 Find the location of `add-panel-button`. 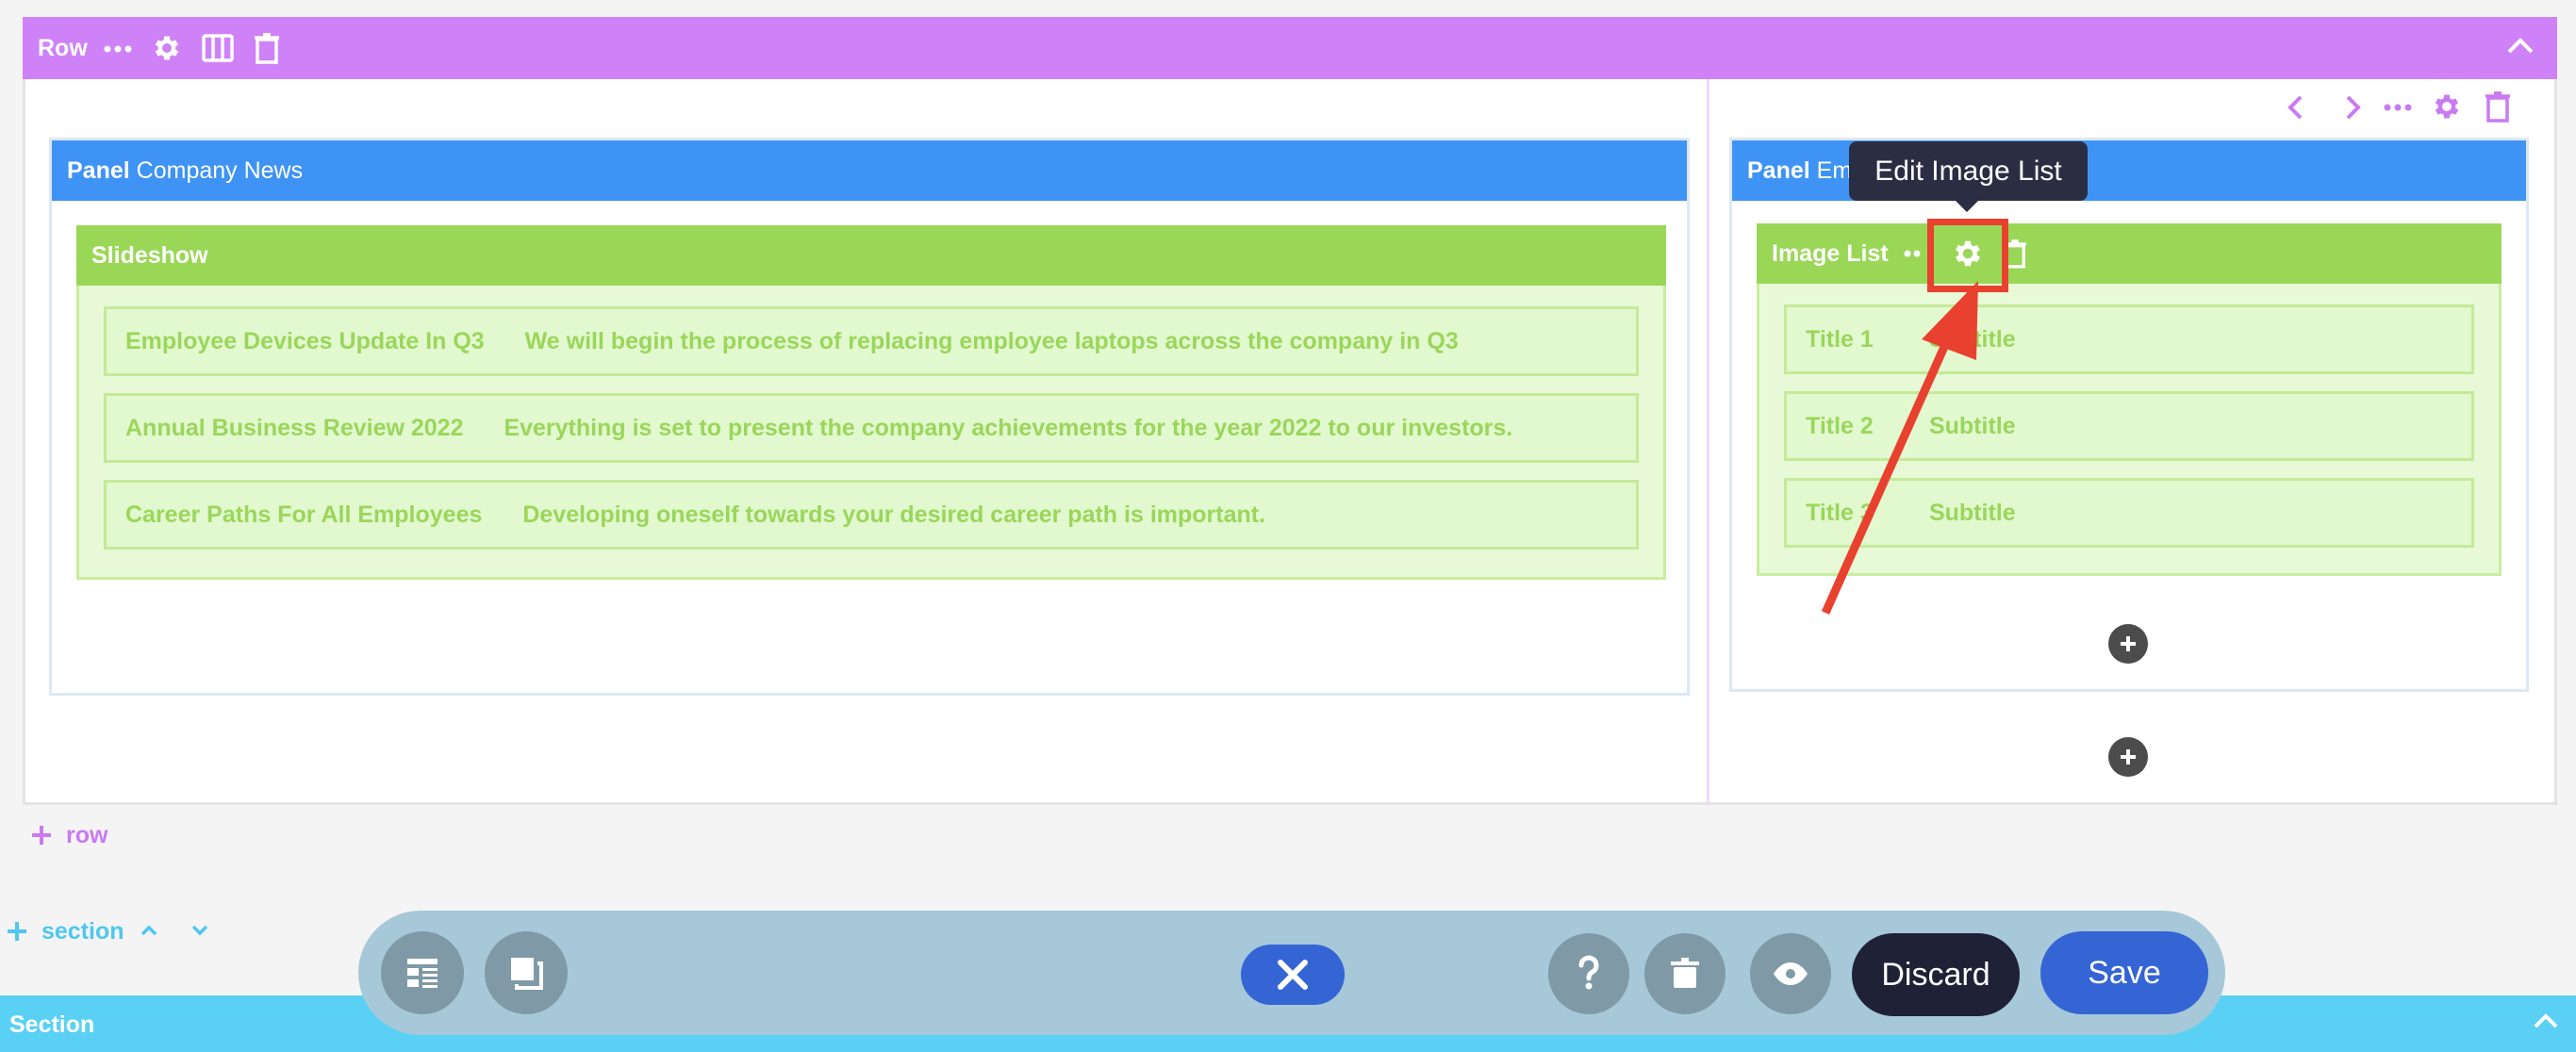

add-panel-button is located at coordinates (2128, 757).